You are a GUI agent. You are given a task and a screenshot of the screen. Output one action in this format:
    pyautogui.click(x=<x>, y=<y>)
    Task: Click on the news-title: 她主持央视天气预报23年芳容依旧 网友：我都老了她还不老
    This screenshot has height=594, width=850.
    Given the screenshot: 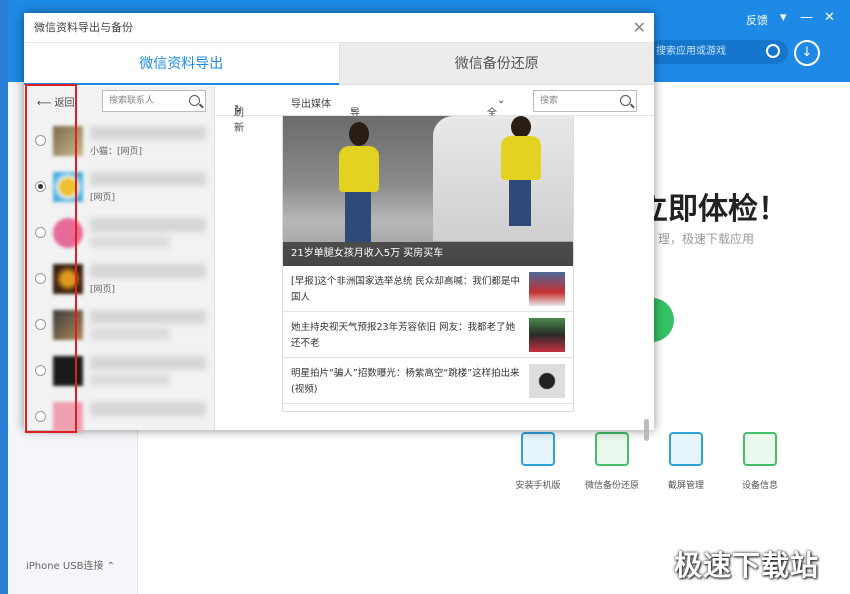 What is the action you would take?
    pyautogui.click(x=403, y=335)
    